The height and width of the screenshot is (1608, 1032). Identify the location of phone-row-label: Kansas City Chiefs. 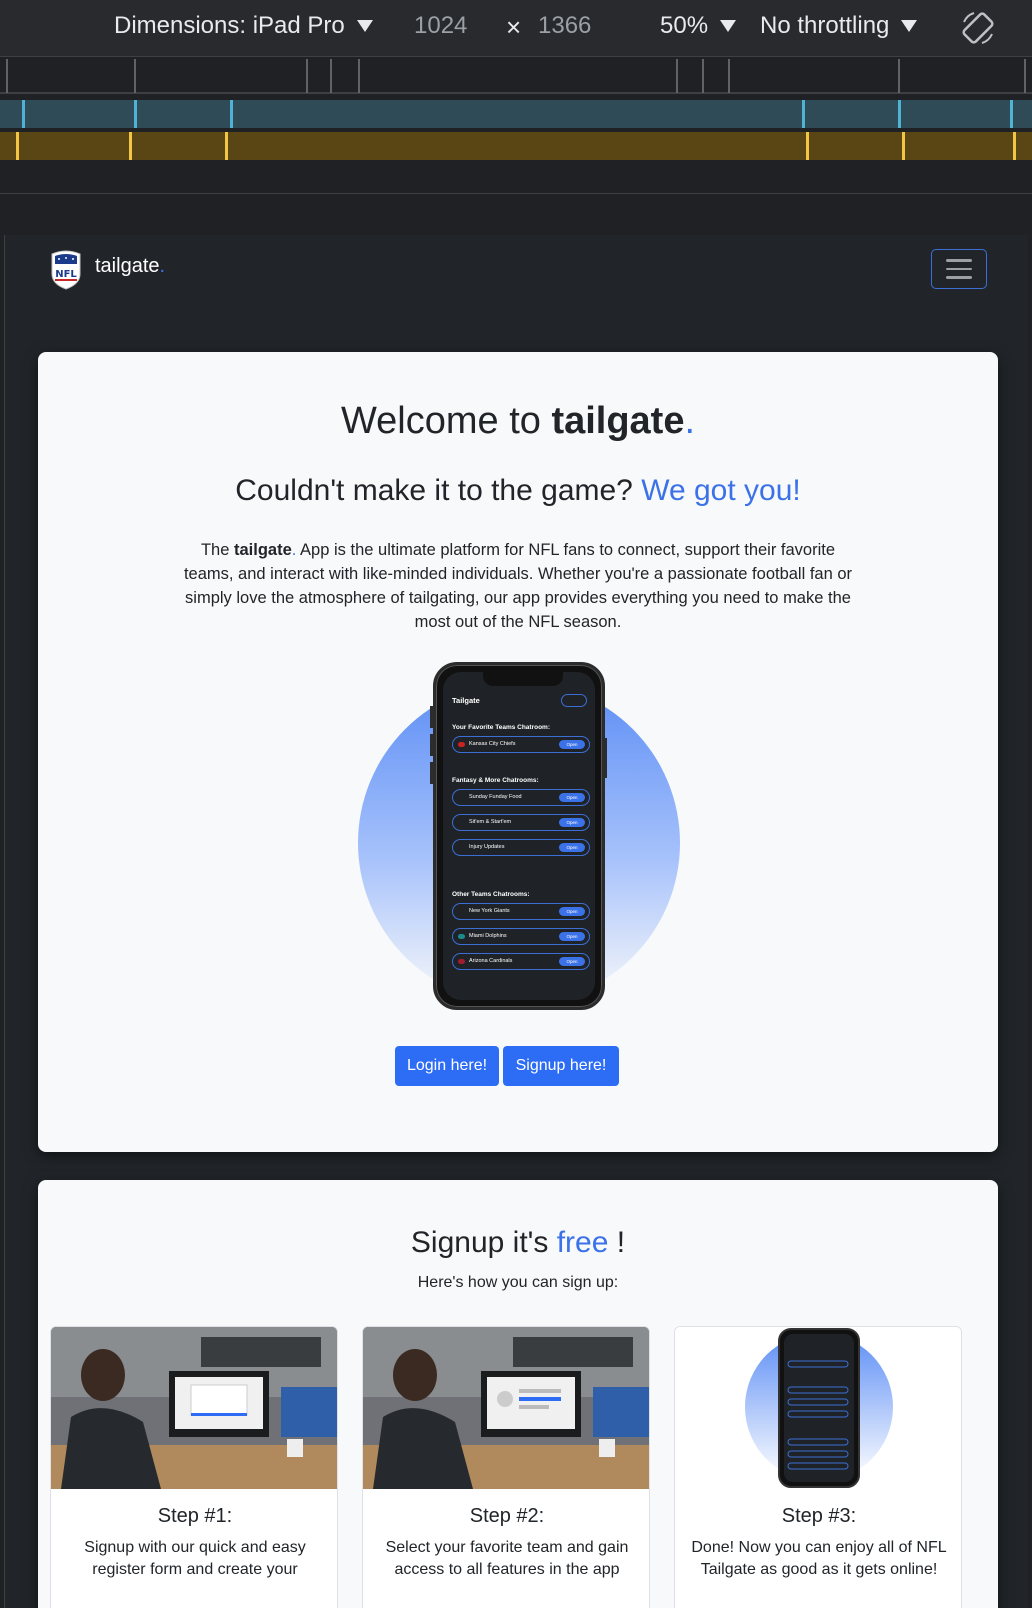
(492, 744).